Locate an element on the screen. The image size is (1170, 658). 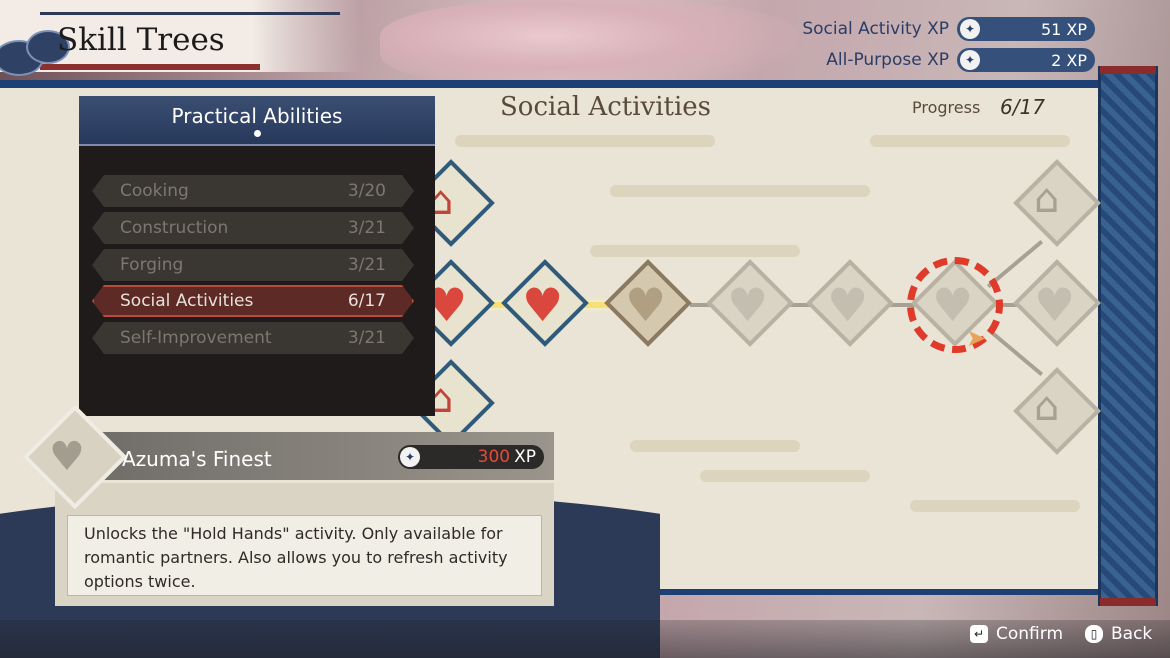
xp-pill: ✦ 51 XP is located at coordinates (1026, 29).